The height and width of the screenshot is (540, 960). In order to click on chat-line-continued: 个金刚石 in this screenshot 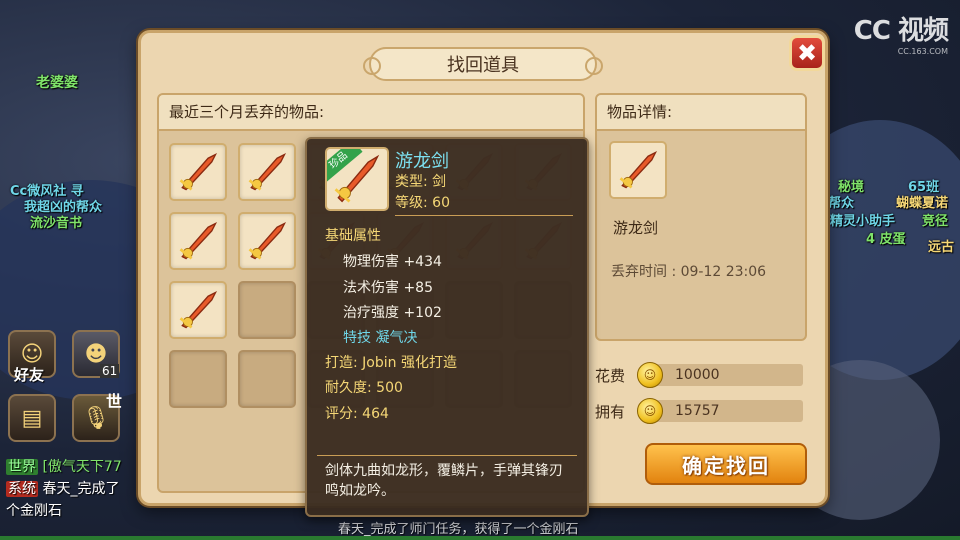, I will do `click(34, 510)`.